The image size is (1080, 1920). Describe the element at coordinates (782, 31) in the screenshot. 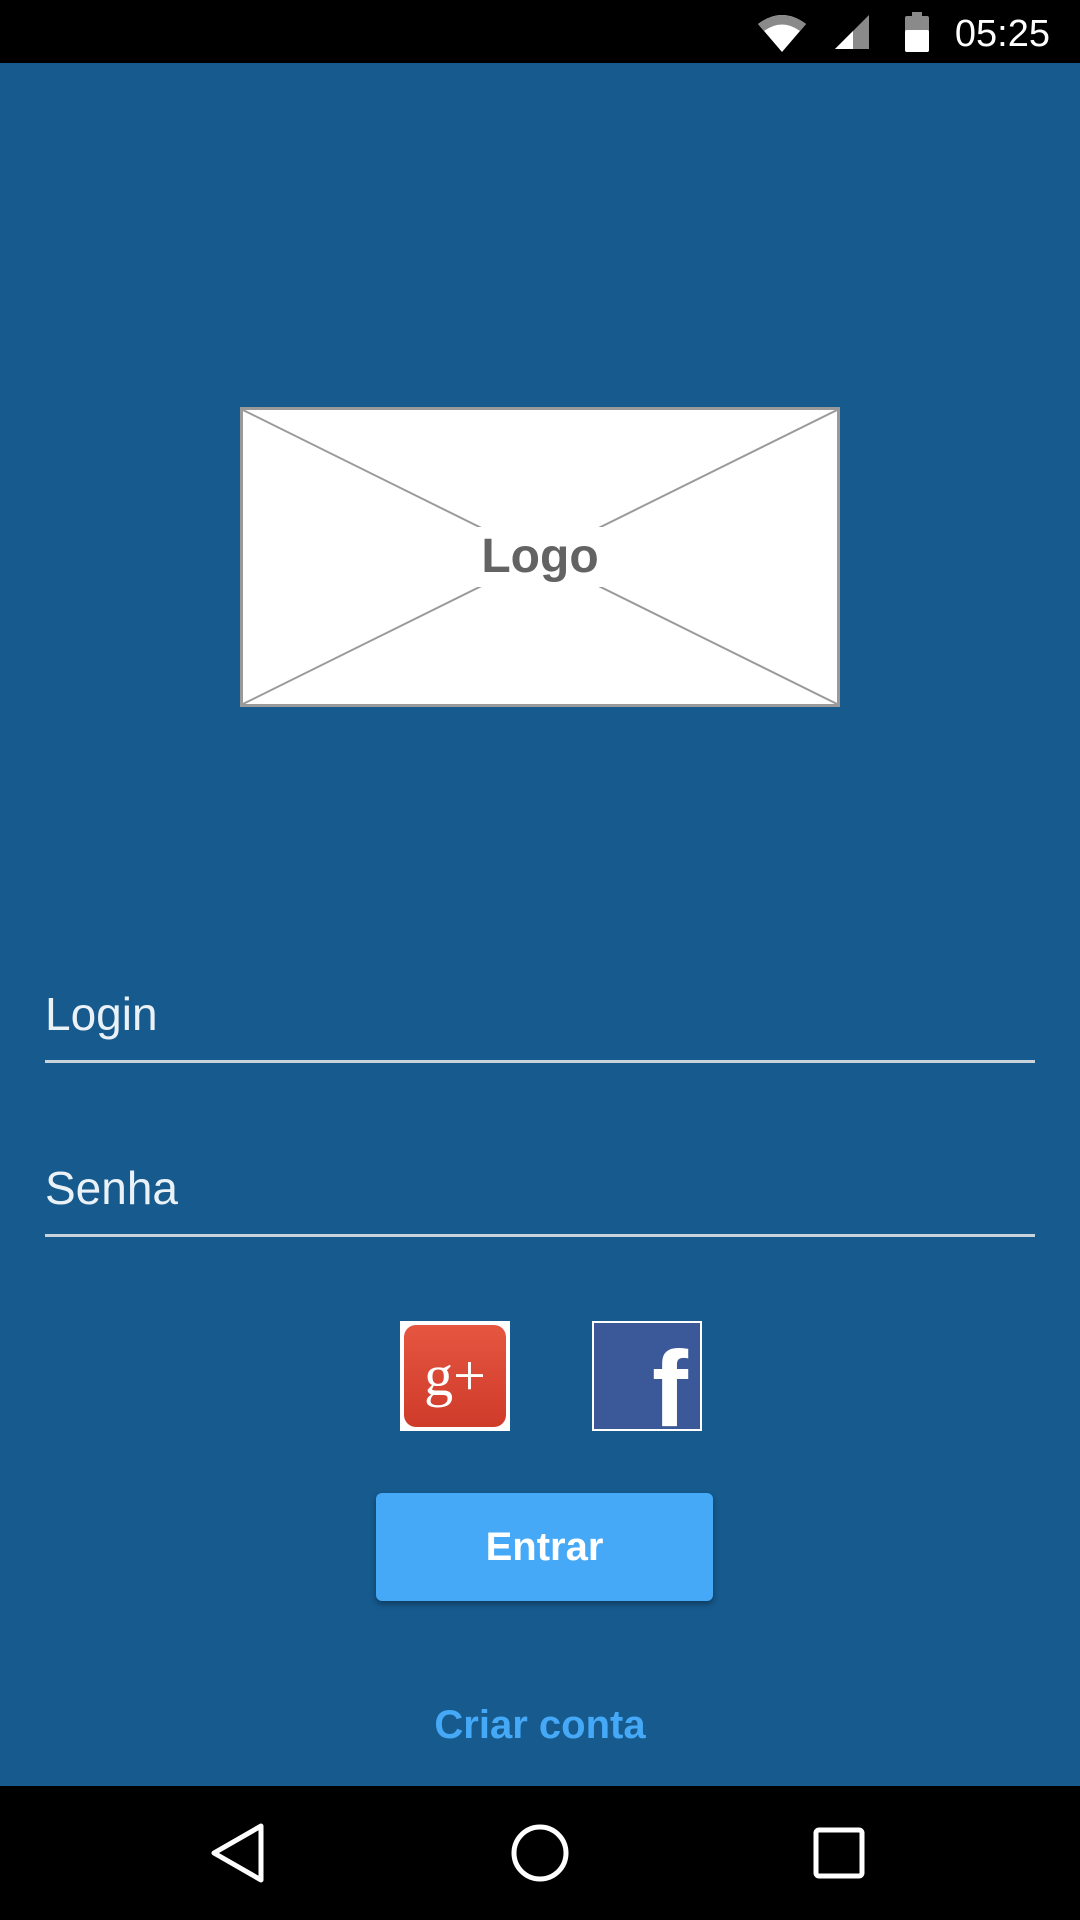

I see `wifi-icon` at that location.